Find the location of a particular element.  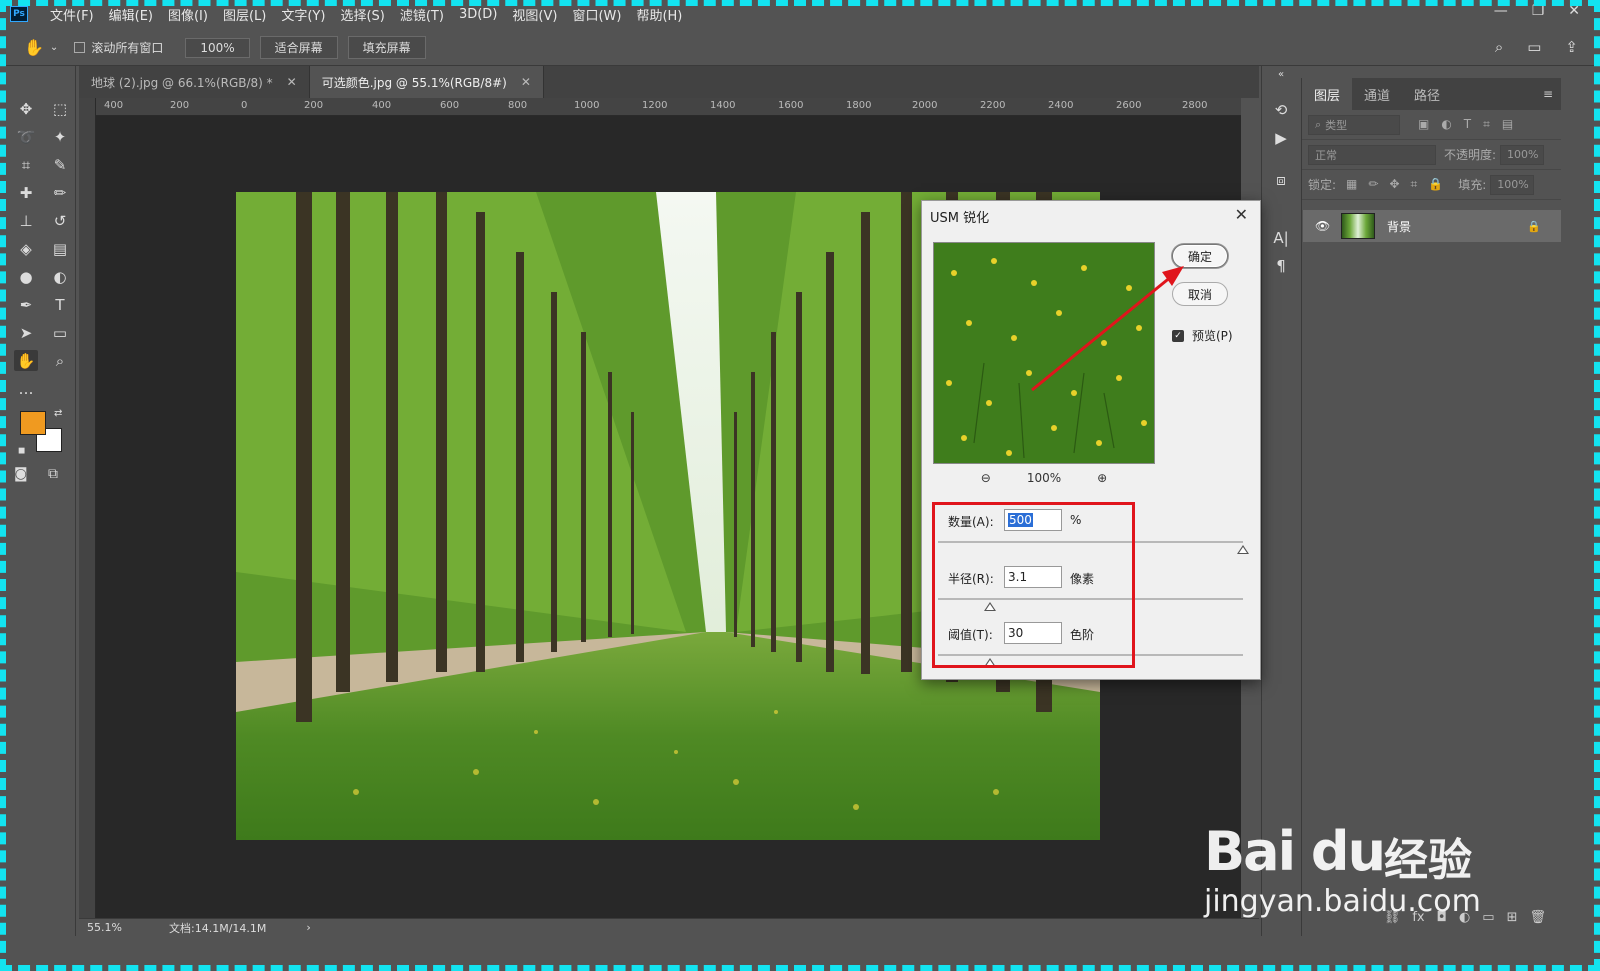

layers-panel-tabs: 图层 通道 路径 ≡ is located at coordinates (1431, 94).